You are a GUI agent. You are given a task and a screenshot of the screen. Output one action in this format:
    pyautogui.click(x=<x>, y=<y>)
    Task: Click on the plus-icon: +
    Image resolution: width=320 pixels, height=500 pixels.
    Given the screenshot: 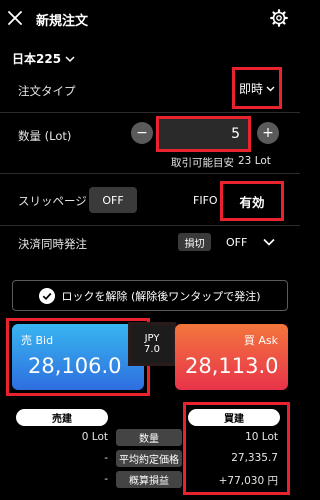 What is the action you would take?
    pyautogui.click(x=268, y=133)
    